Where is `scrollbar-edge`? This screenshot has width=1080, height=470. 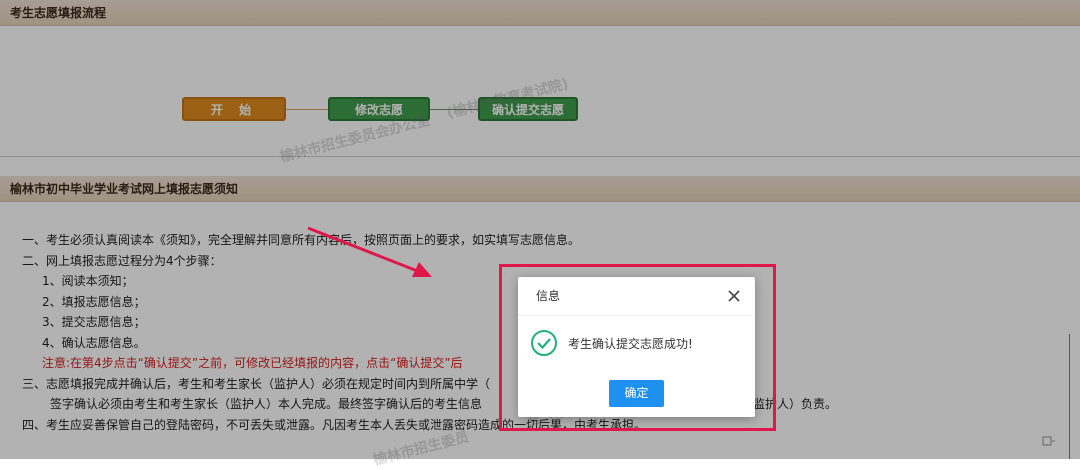 scrollbar-edge is located at coordinates (1069, 396).